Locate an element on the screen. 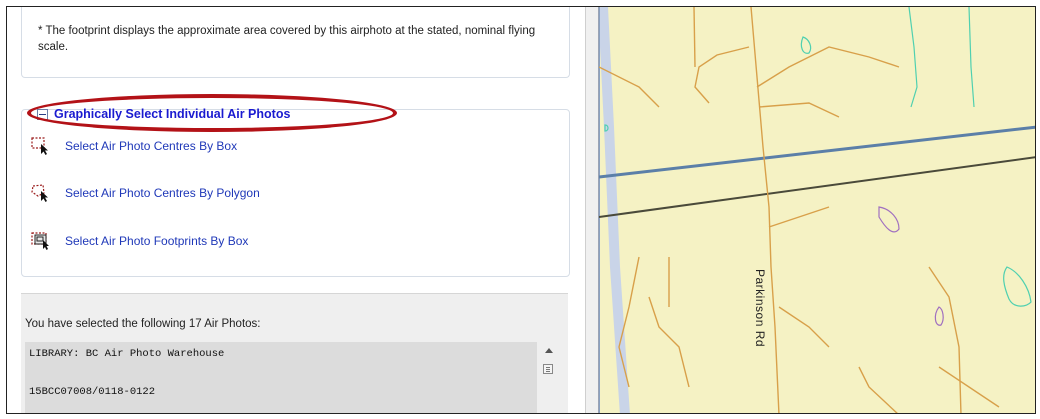 The width and height of the screenshot is (1040, 419). scroll-thumb-grip-icon is located at coordinates (548, 369).